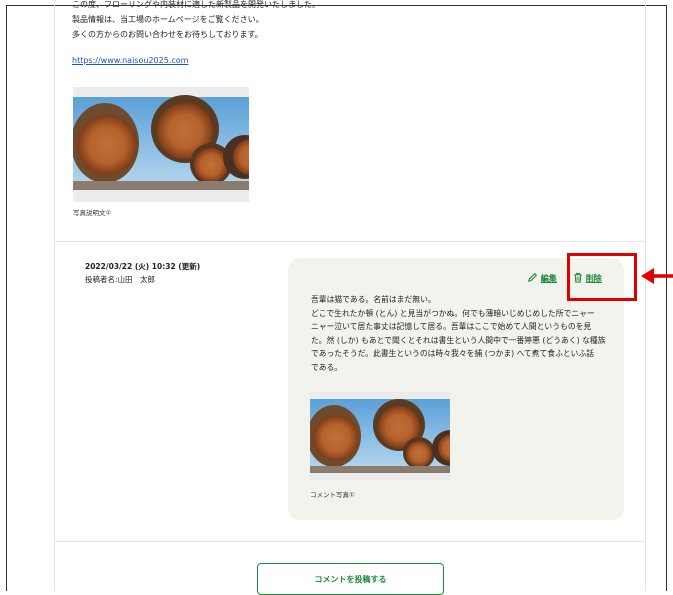  I want to click on post-photo, so click(161, 144).